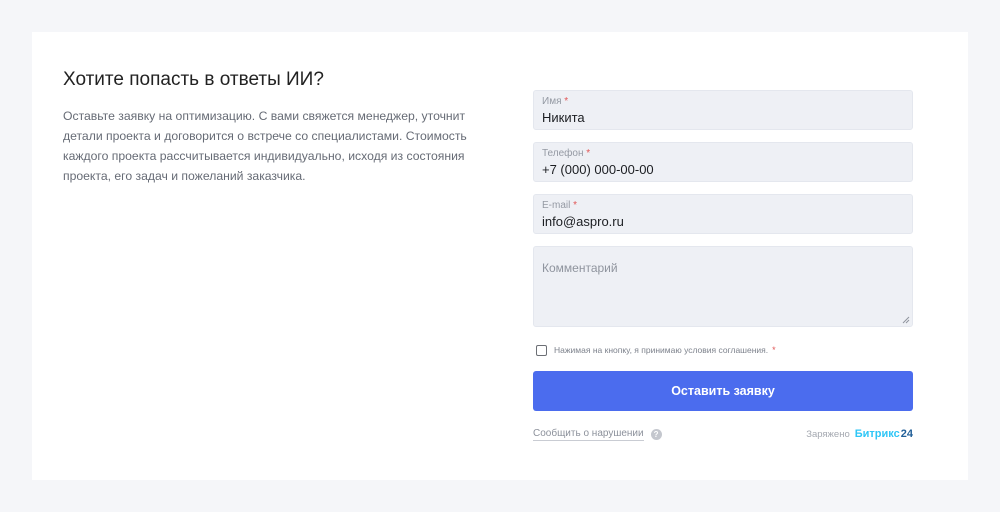 The image size is (1000, 512). Describe the element at coordinates (583, 221) in the screenshot. I see `email-field-value: info@aspro.ru` at that location.